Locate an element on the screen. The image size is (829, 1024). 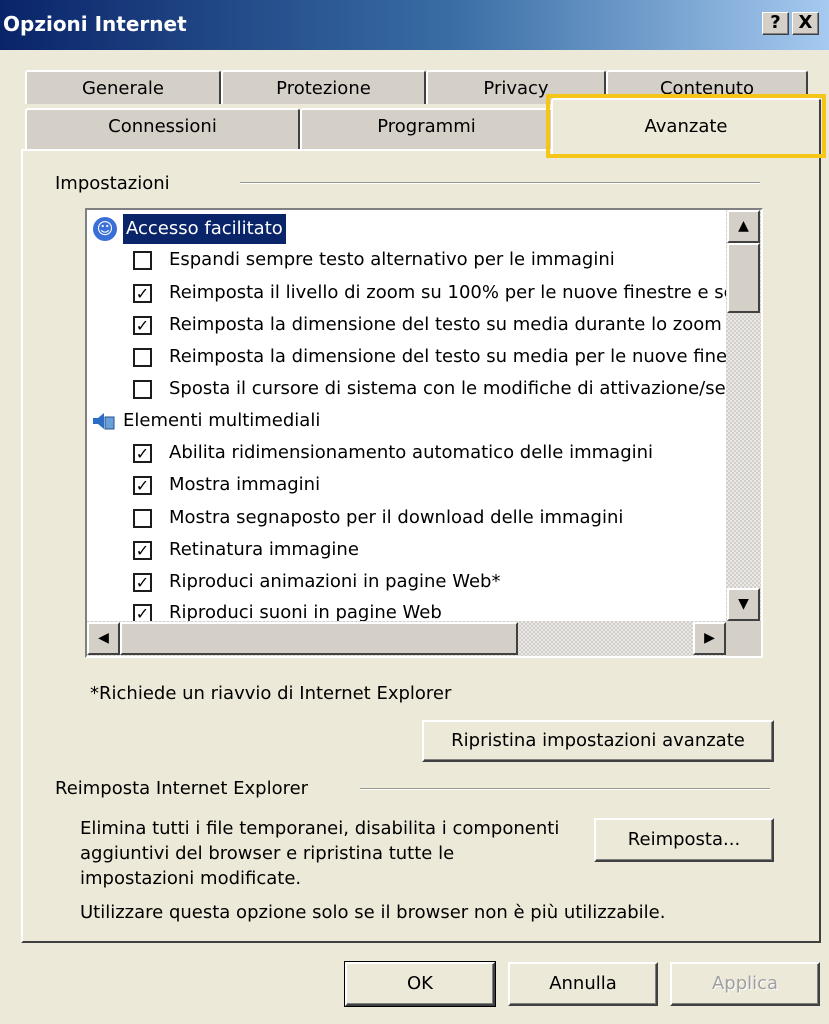
ok-button: OK is located at coordinates (420, 984).